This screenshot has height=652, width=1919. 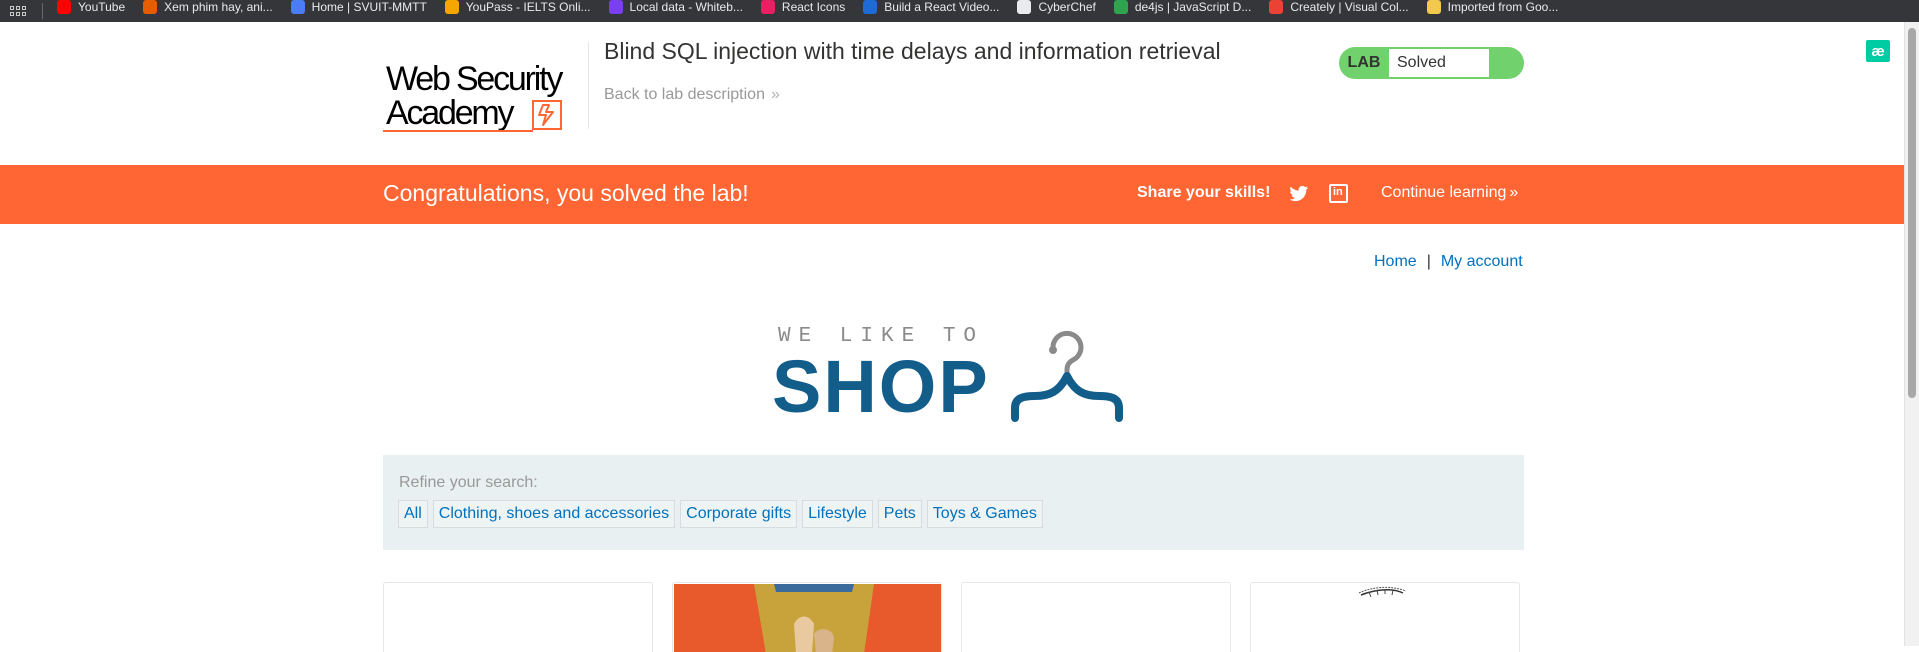 I want to click on lightning-bolt-icon, so click(x=547, y=115).